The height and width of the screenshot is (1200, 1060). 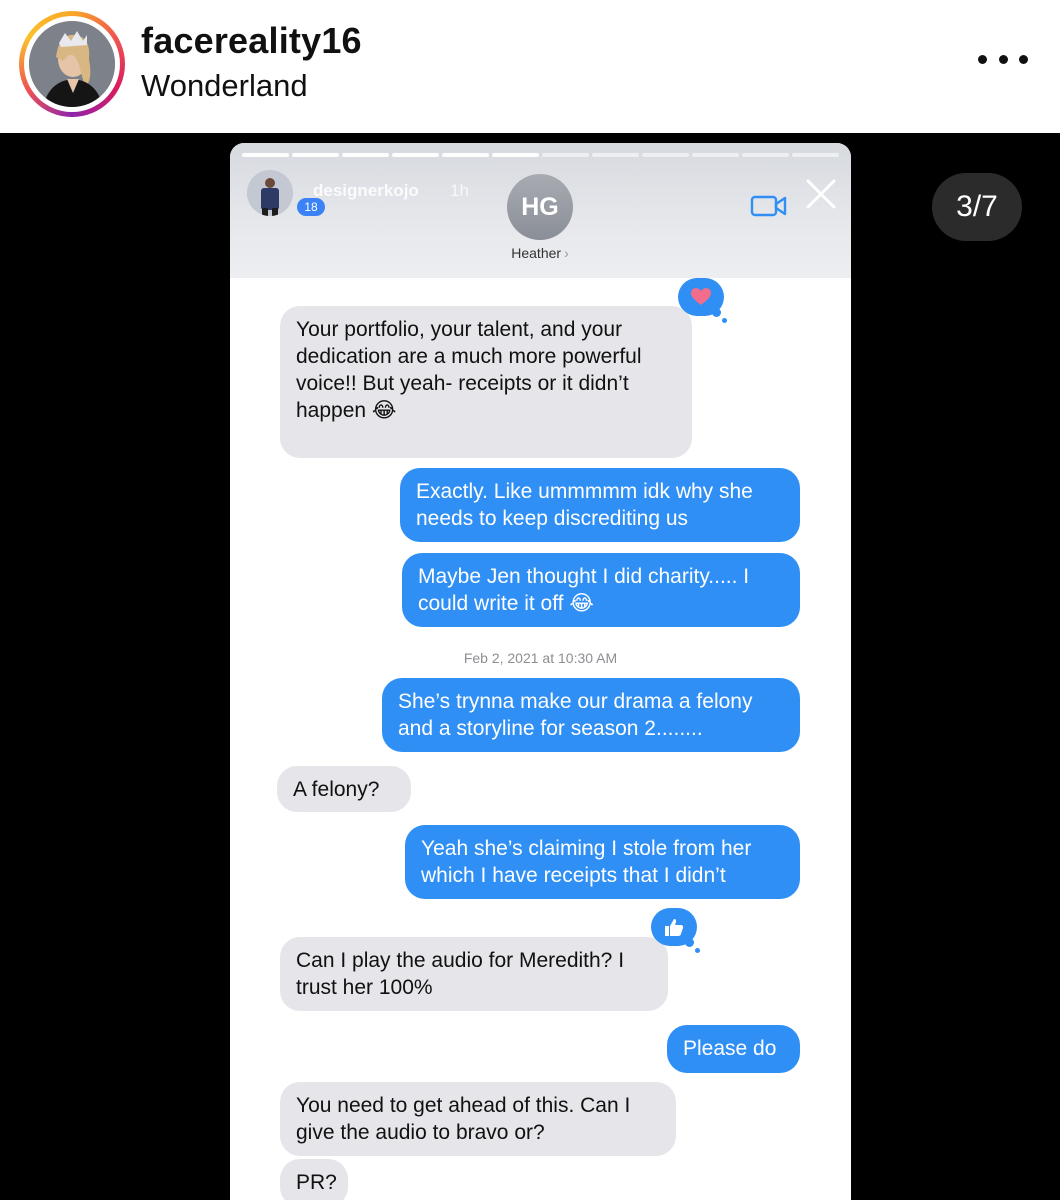 I want to click on poster-time: 1h, so click(x=459, y=190).